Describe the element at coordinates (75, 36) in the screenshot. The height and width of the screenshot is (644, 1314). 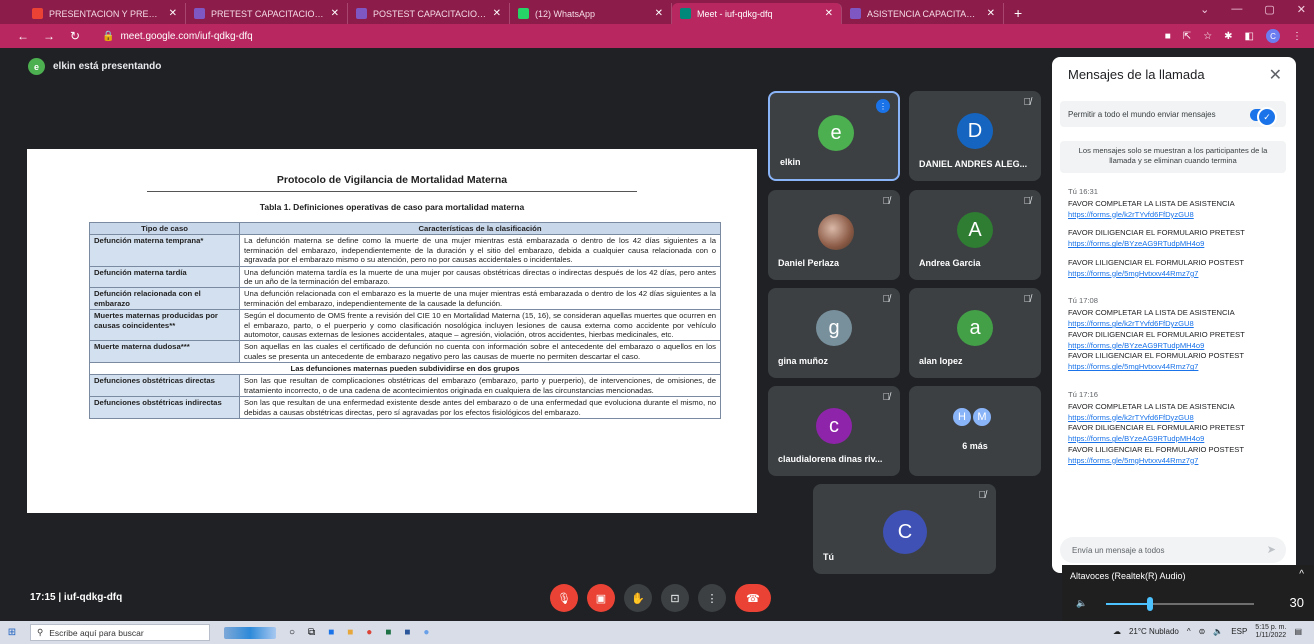
I see `reload-button: ↻` at that location.